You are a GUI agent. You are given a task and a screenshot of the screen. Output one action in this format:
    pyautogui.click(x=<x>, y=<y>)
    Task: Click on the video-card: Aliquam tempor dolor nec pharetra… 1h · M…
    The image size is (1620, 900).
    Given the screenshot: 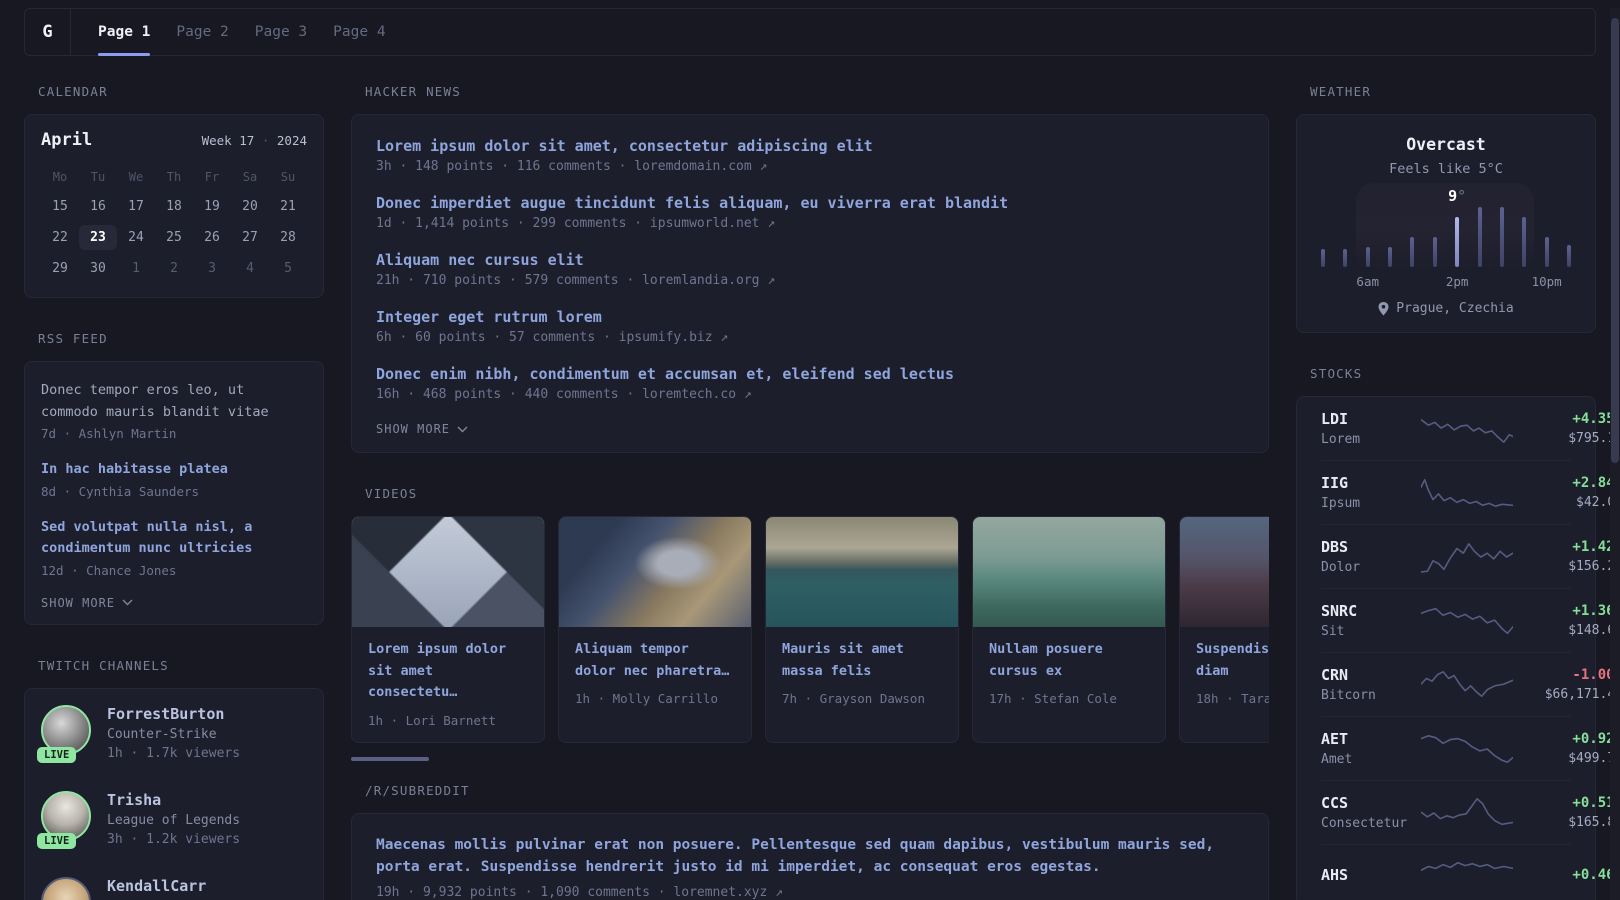 What is the action you would take?
    pyautogui.click(x=655, y=629)
    